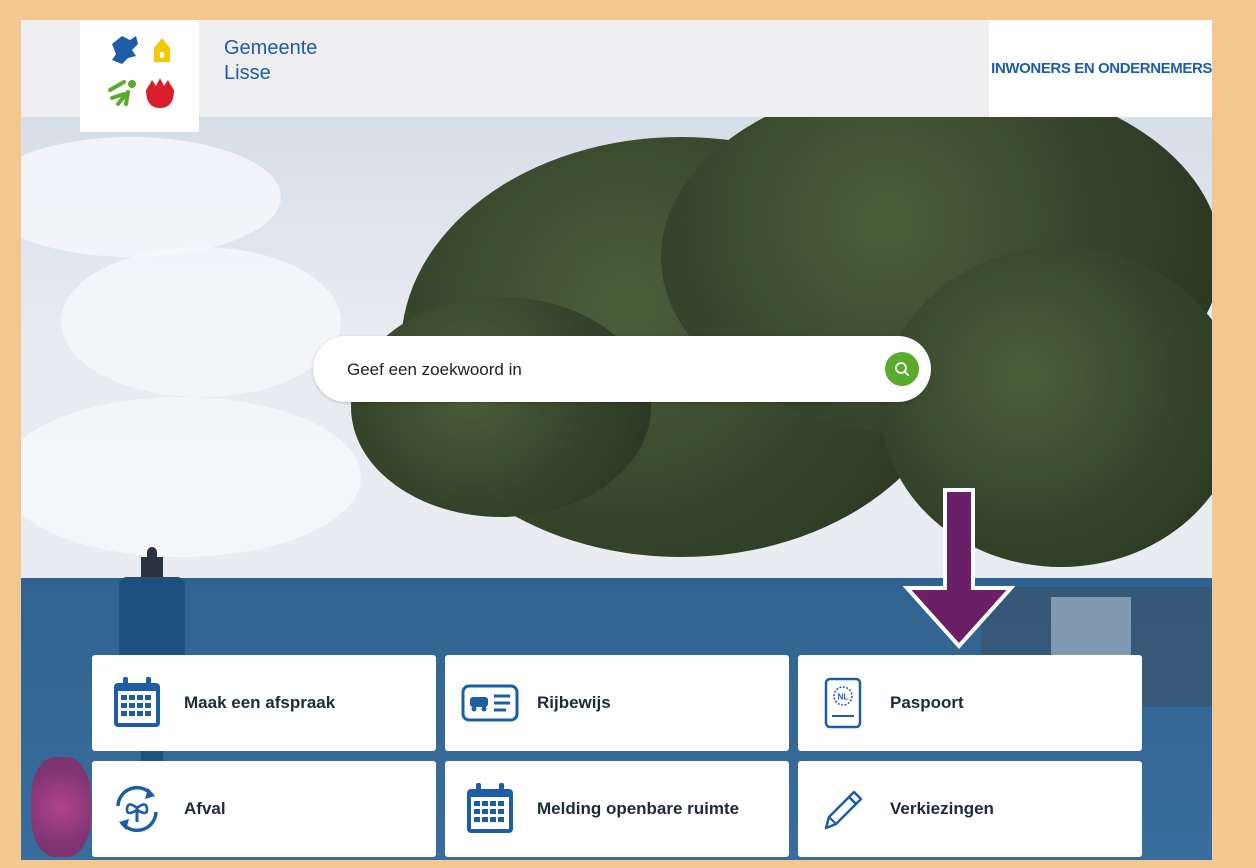  I want to click on tile-rijbewijs: Rijbewijs, so click(617, 703).